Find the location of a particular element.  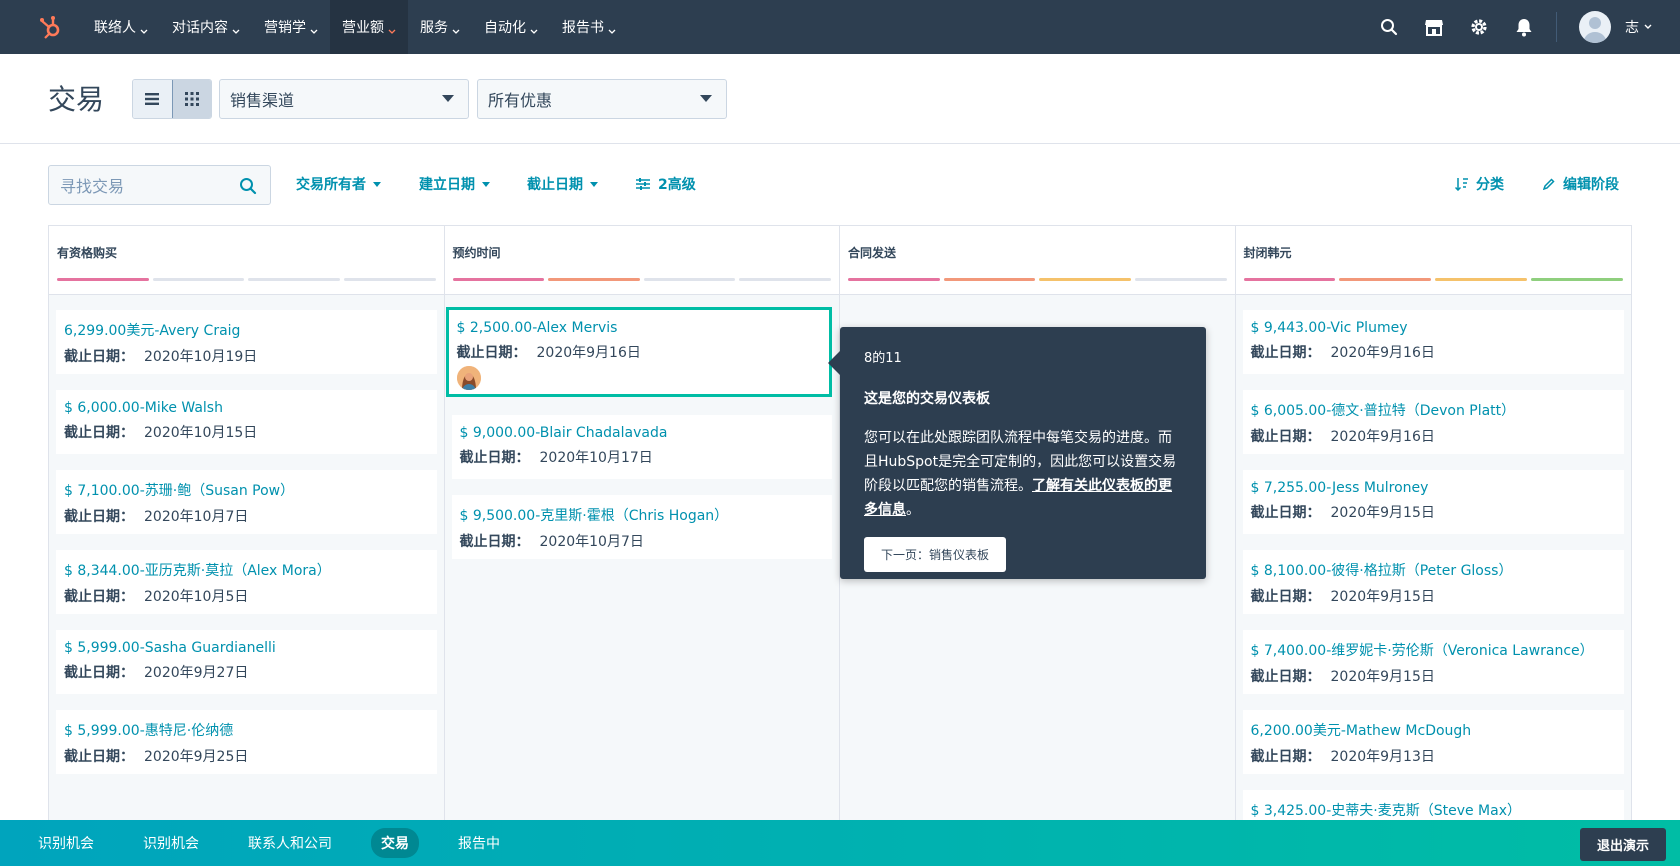

close-date-filter: 截止日期 is located at coordinates (562, 184).